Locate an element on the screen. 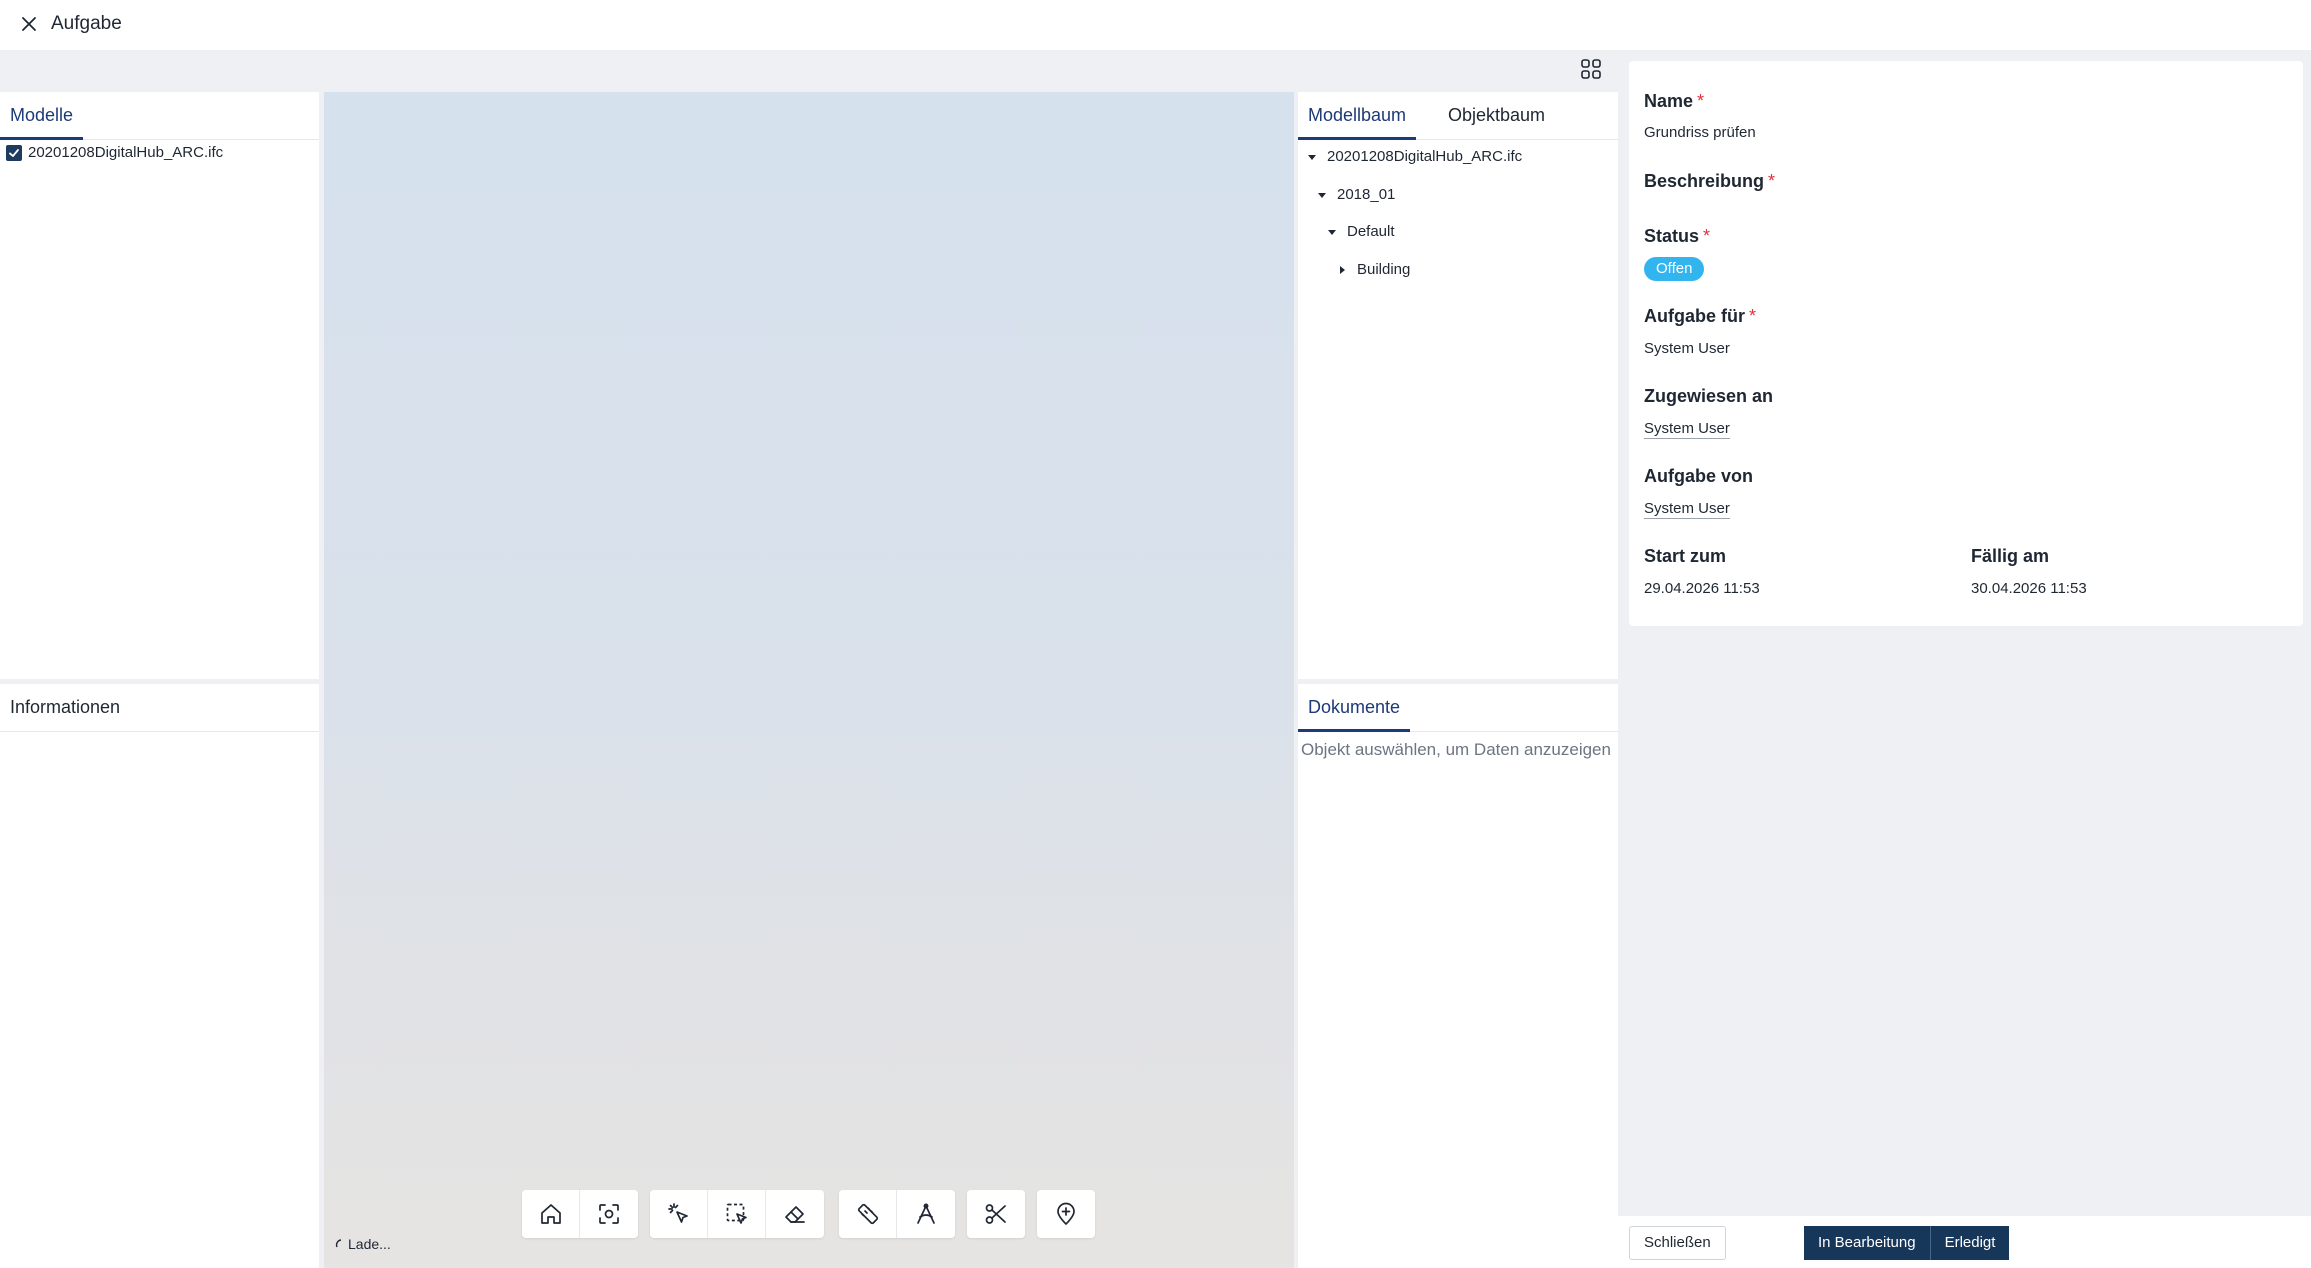 This screenshot has height=1268, width=2311. faellig-label: Fällig am is located at coordinates (2010, 556).